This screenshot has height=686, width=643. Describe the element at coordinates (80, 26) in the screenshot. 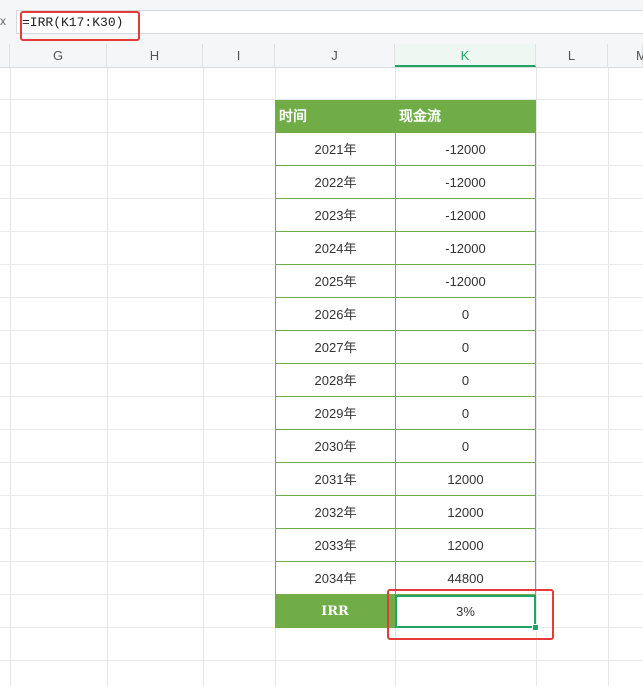

I see `formula-highlight-box` at that location.